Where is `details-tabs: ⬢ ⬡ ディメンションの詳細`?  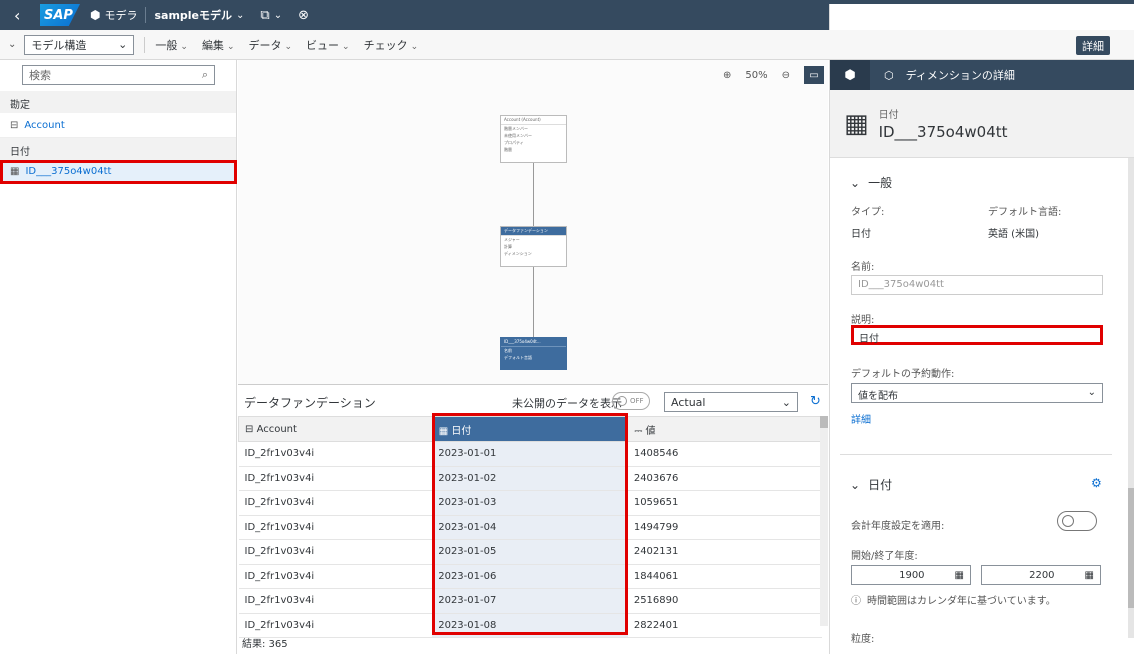 details-tabs: ⬢ ⬡ ディメンションの詳細 is located at coordinates (982, 75).